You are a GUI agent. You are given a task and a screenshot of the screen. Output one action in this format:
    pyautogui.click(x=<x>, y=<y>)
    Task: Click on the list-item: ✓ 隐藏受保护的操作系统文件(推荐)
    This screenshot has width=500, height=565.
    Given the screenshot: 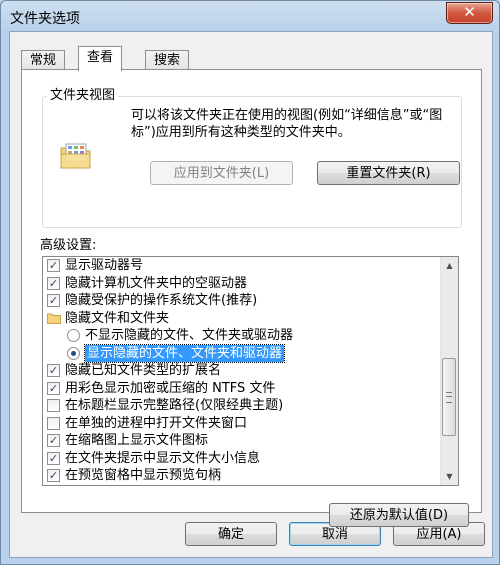 What is the action you would take?
    pyautogui.click(x=241, y=301)
    